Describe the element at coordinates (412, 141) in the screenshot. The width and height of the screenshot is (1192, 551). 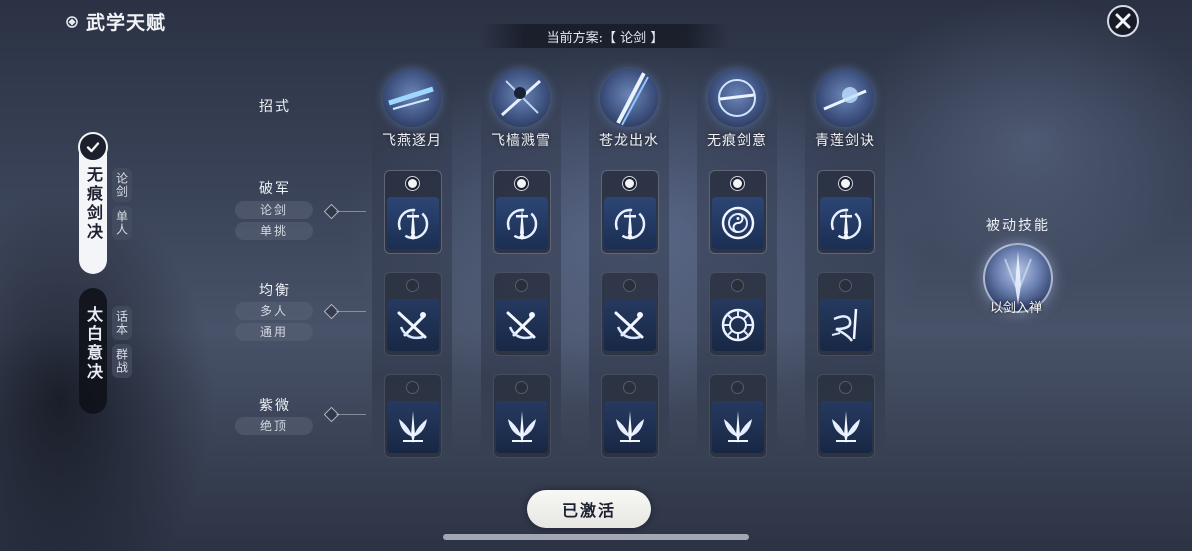
I see `move-name: 飞燕逐月` at that location.